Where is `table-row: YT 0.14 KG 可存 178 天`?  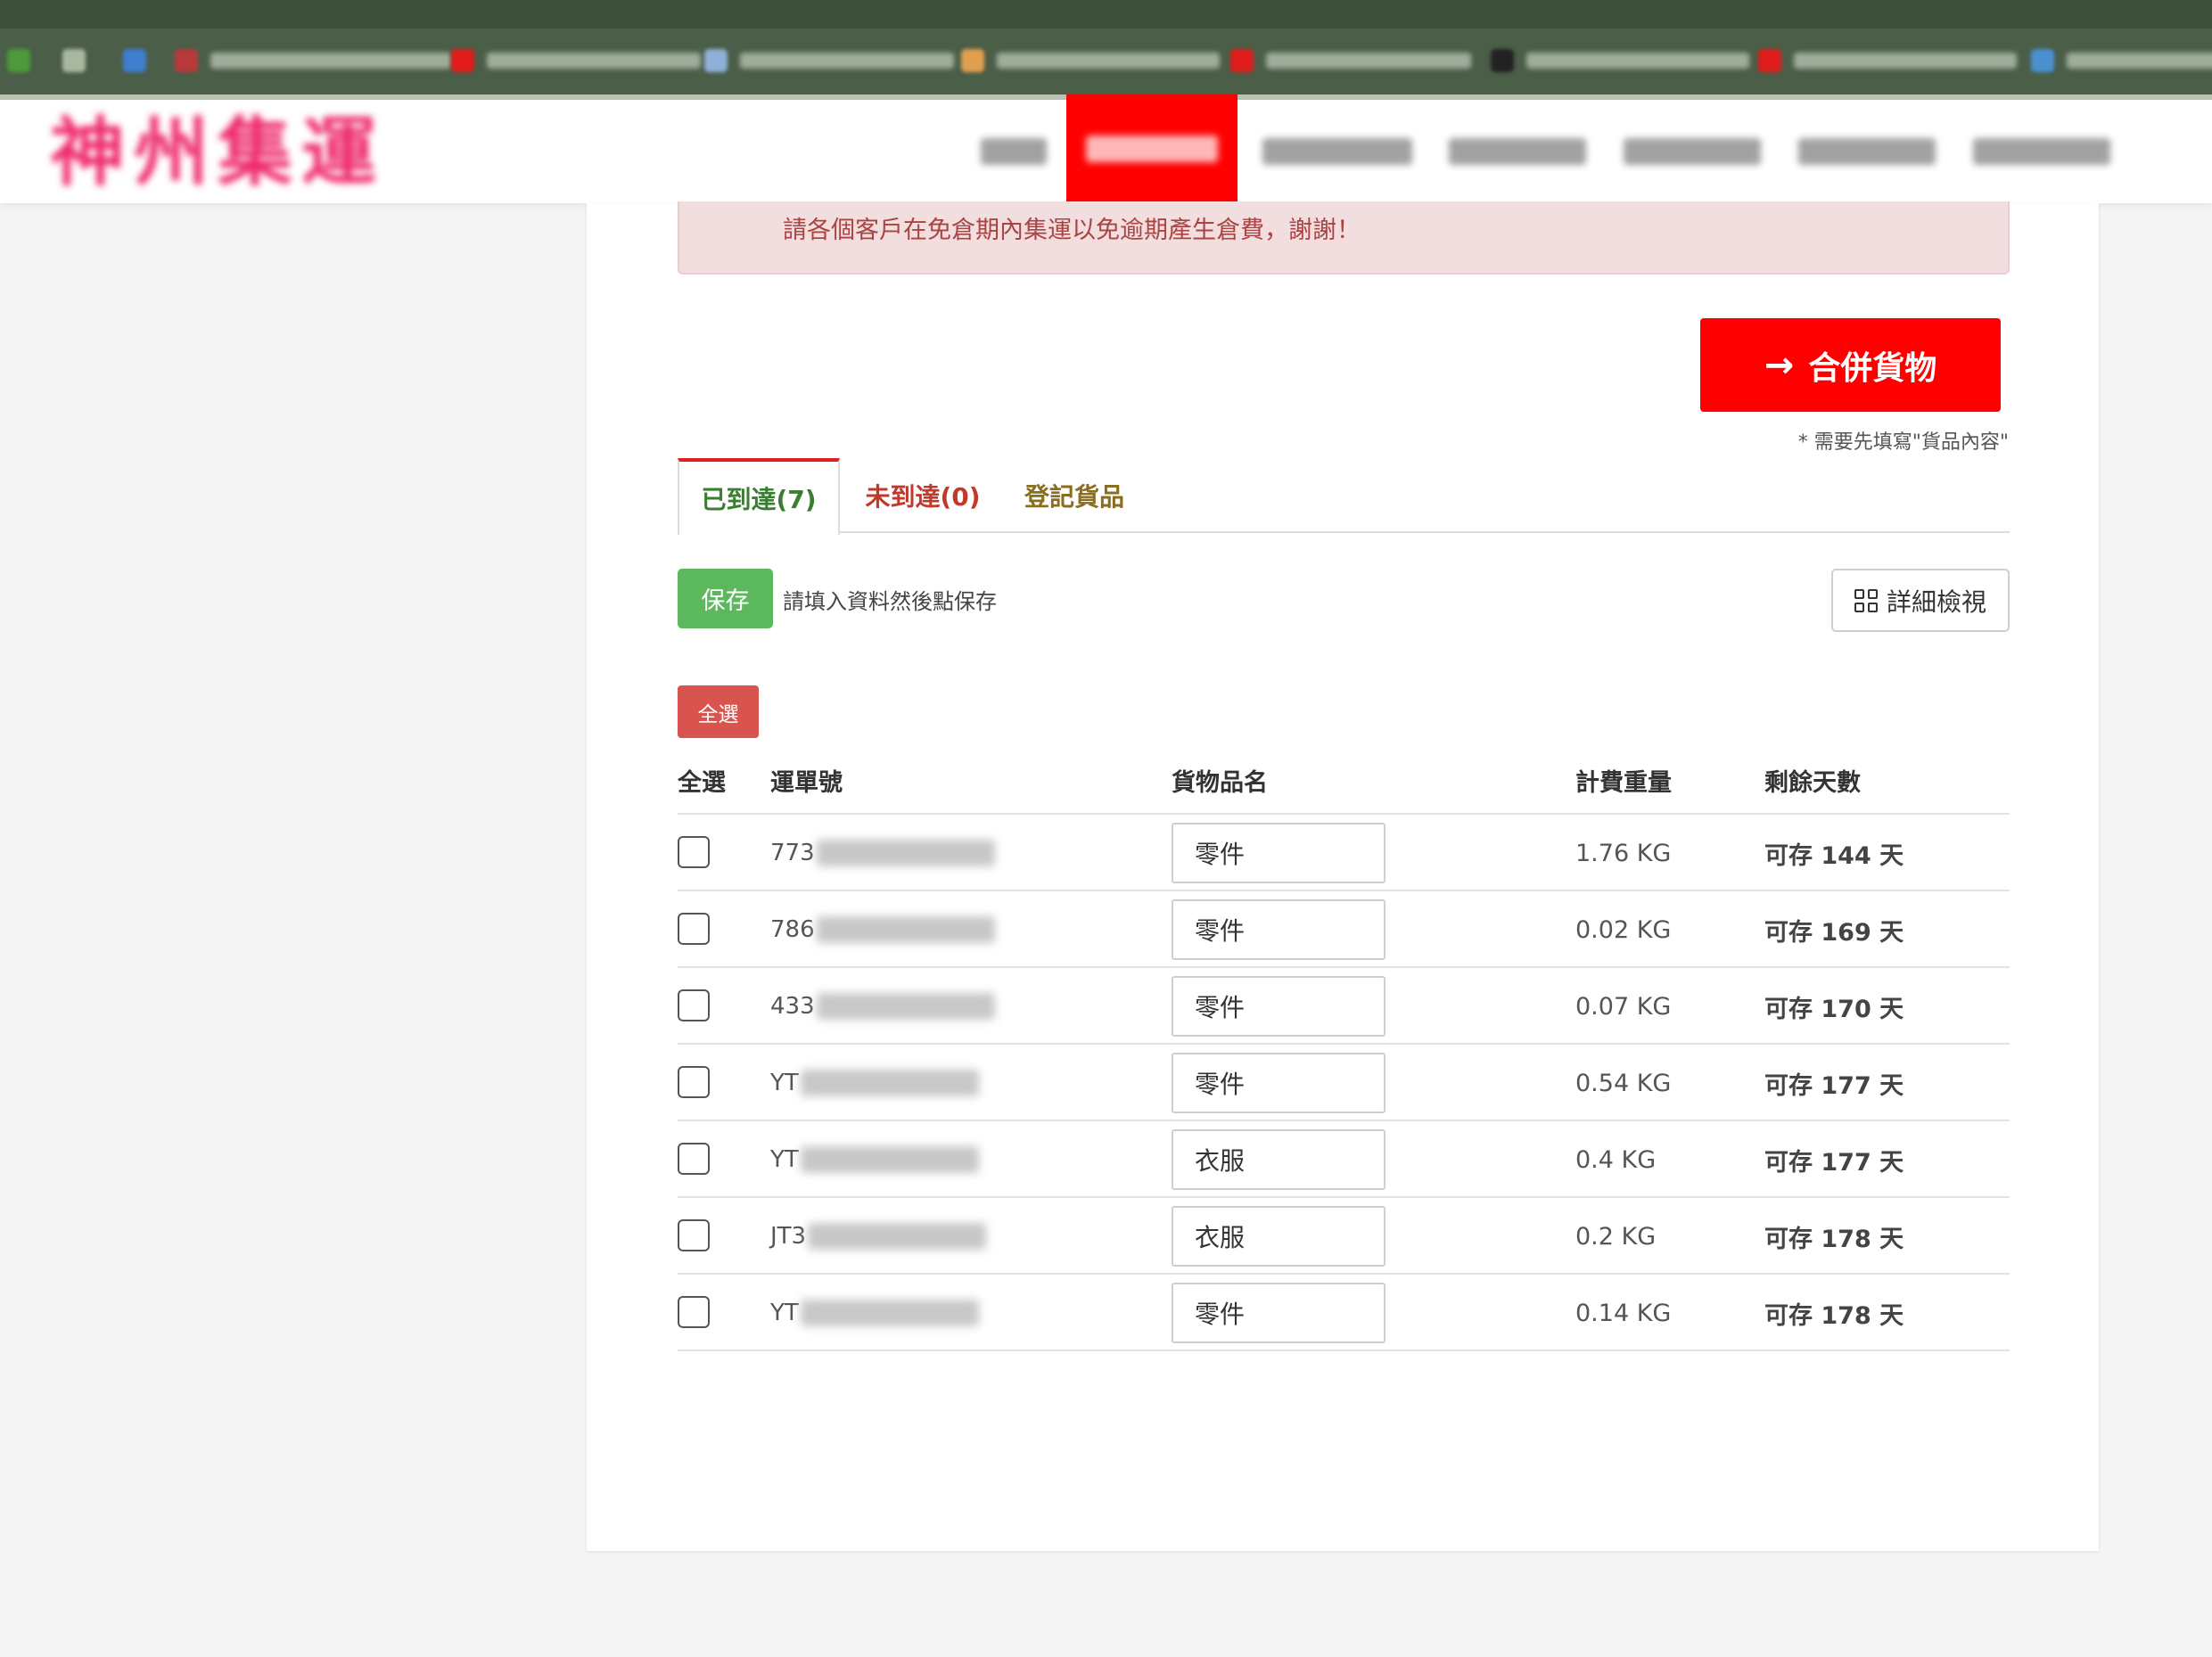
table-row: YT 0.14 KG 可存 178 天 is located at coordinates (1344, 1313).